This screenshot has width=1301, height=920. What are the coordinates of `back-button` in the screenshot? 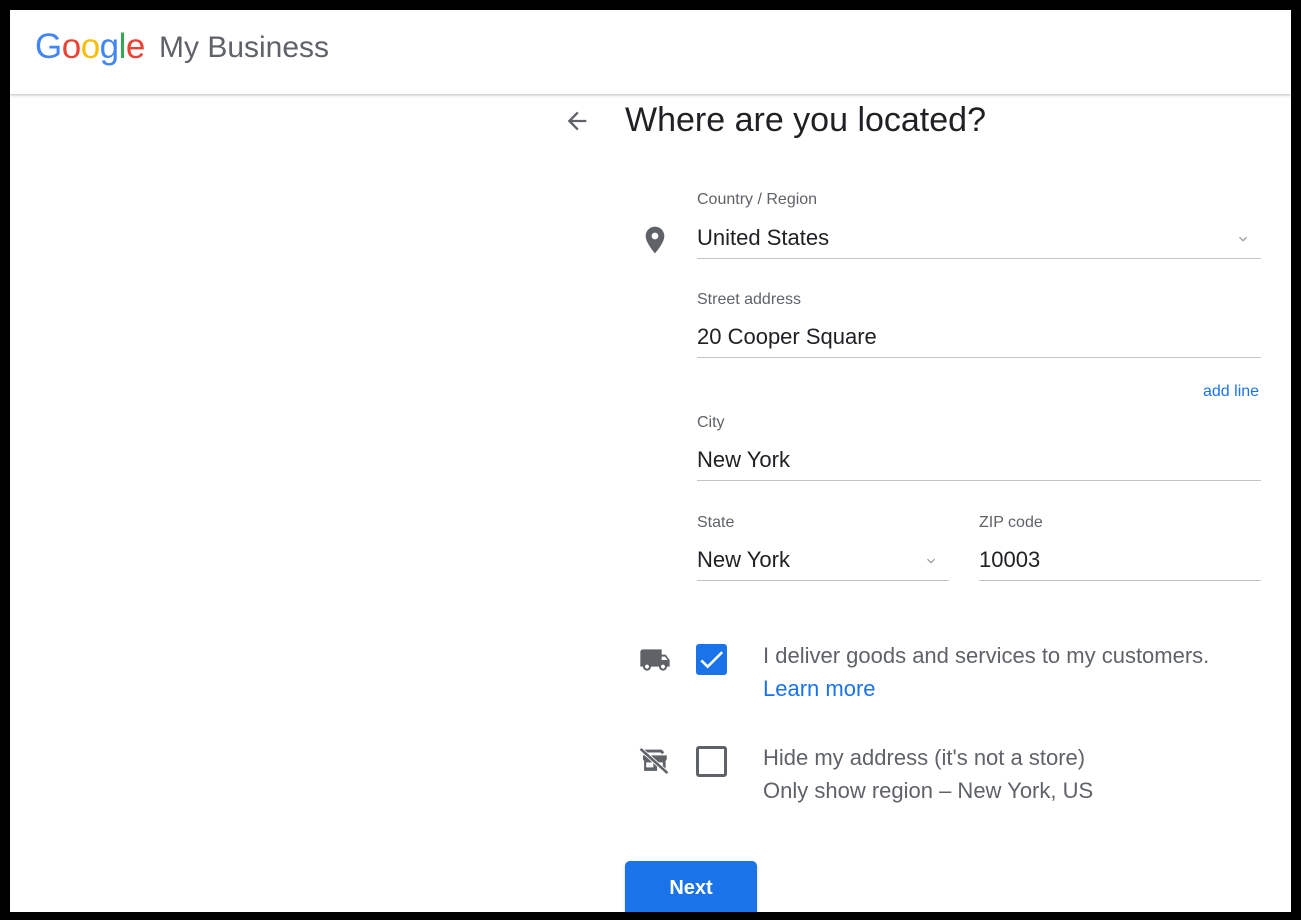 It's located at (577, 121).